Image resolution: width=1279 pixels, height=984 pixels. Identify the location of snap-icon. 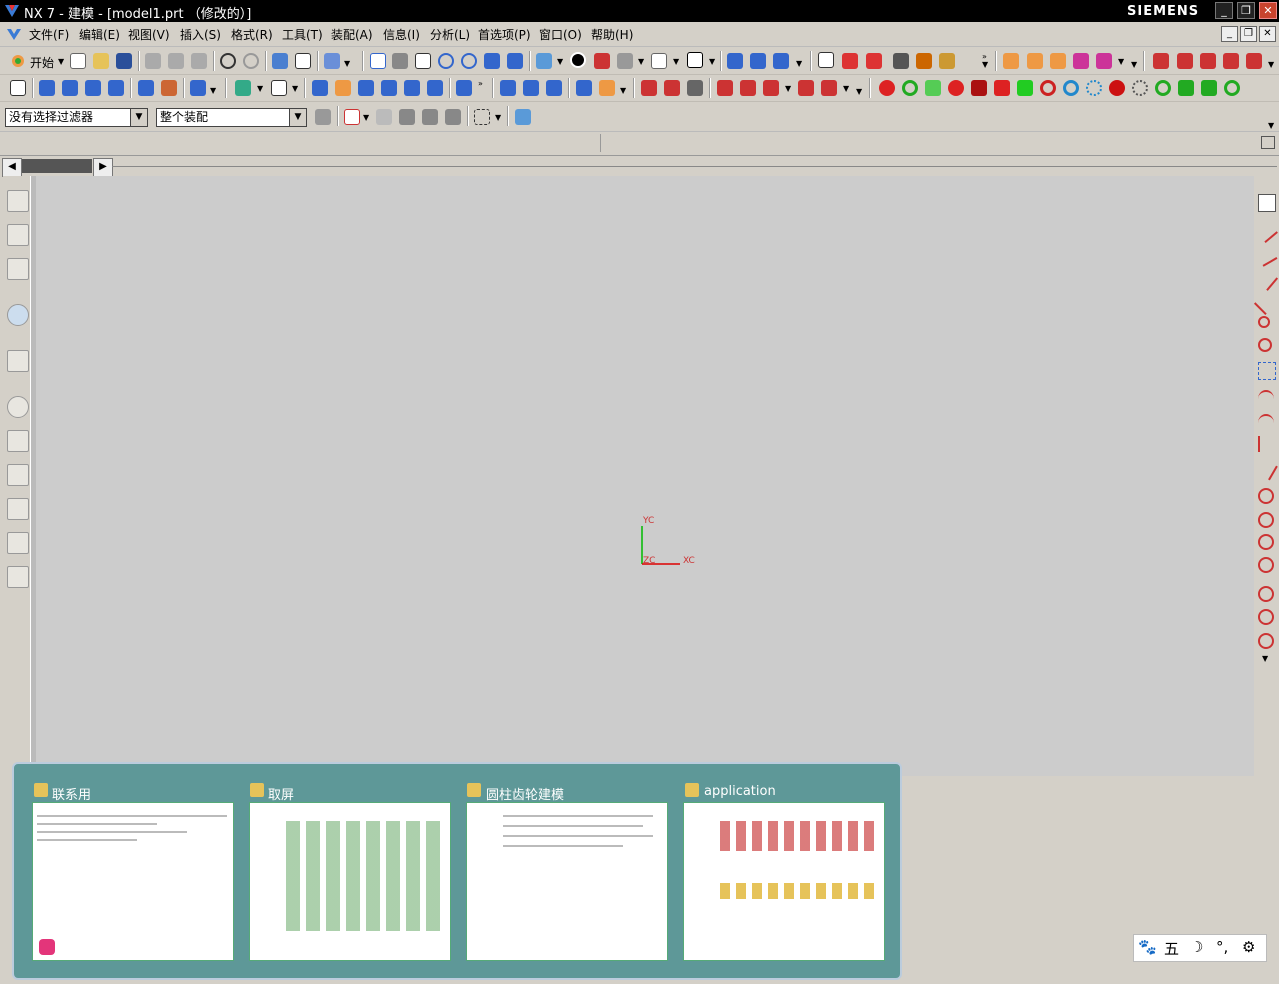
(352, 117).